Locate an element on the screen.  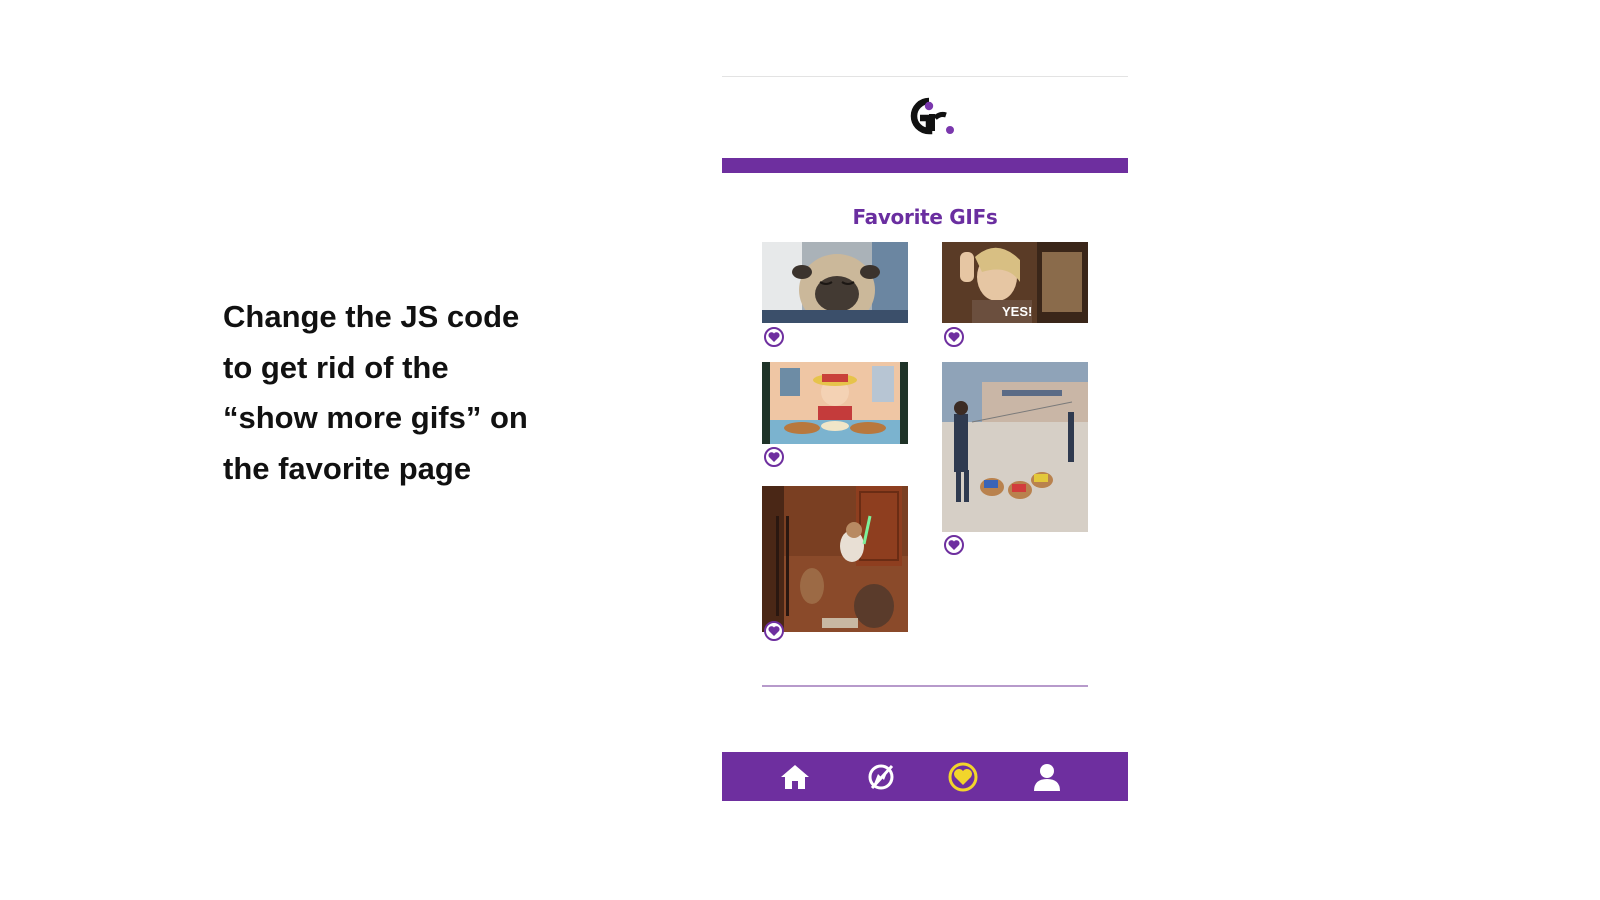
bottom-nav is located at coordinates (925, 776).